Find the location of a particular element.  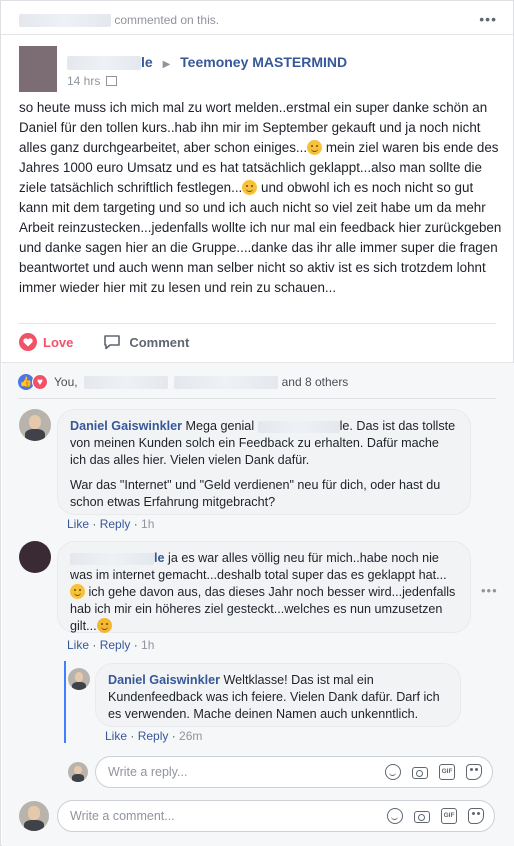

group-name: Teemoney MASTERMIND is located at coordinates (263, 62).